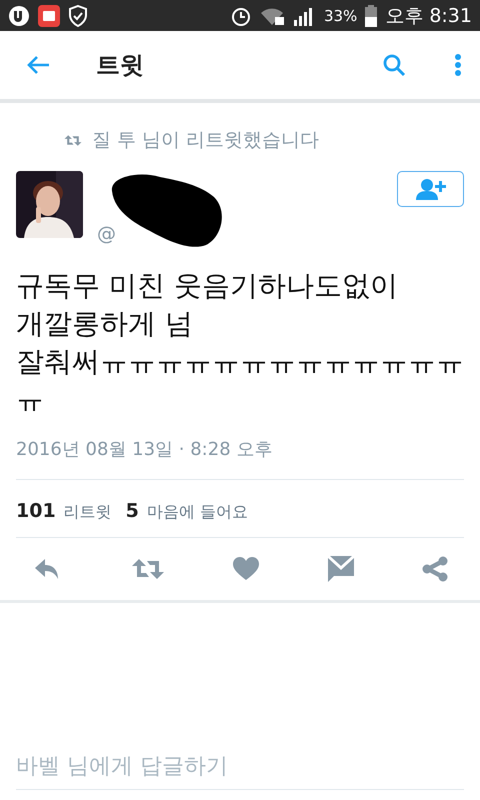 This screenshot has width=480, height=800. I want to click on app-notification-icon, so click(49, 15).